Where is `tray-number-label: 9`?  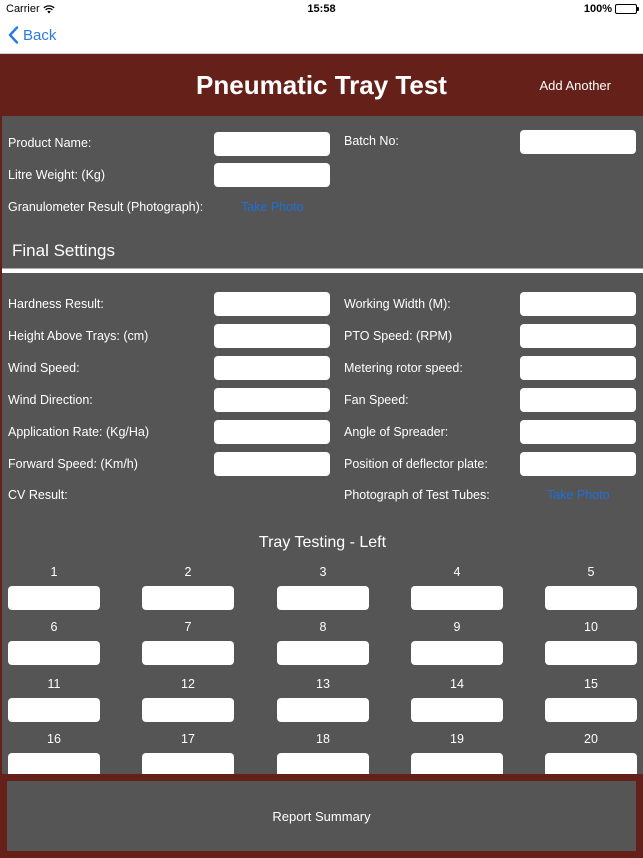 tray-number-label: 9 is located at coordinates (457, 627).